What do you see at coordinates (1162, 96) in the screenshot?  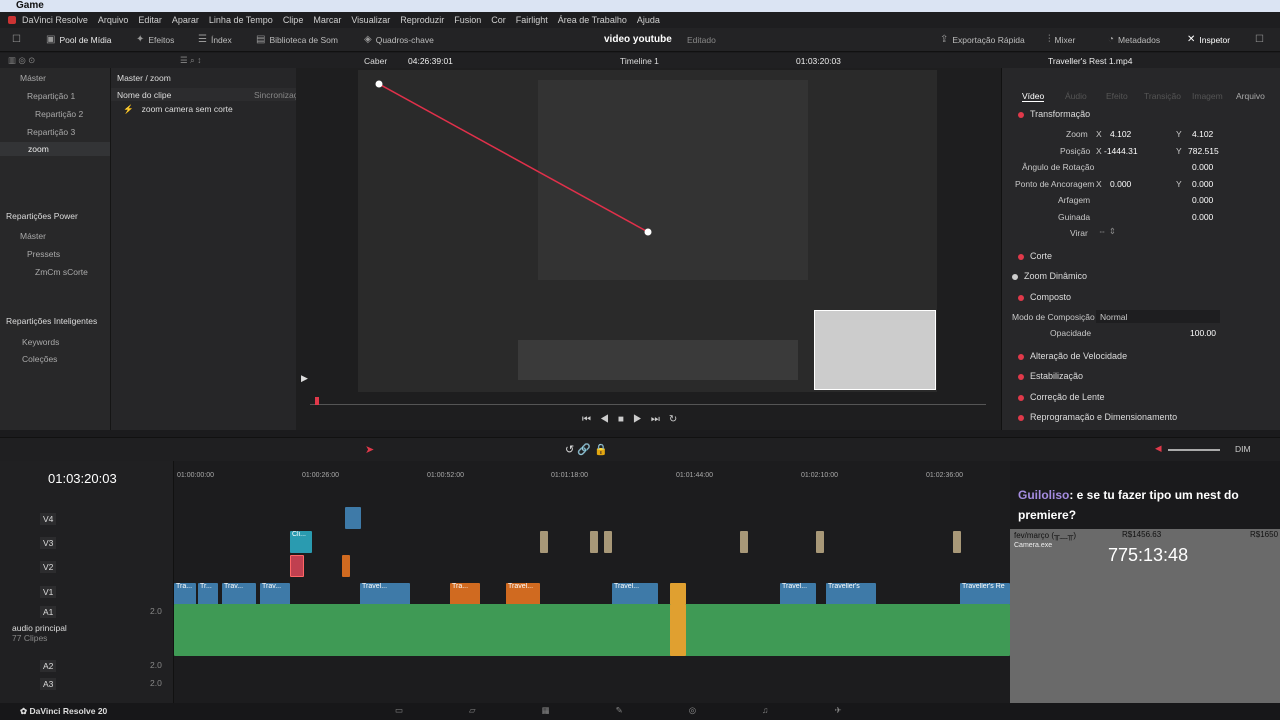 I see `tab-transition: Transição` at bounding box center [1162, 96].